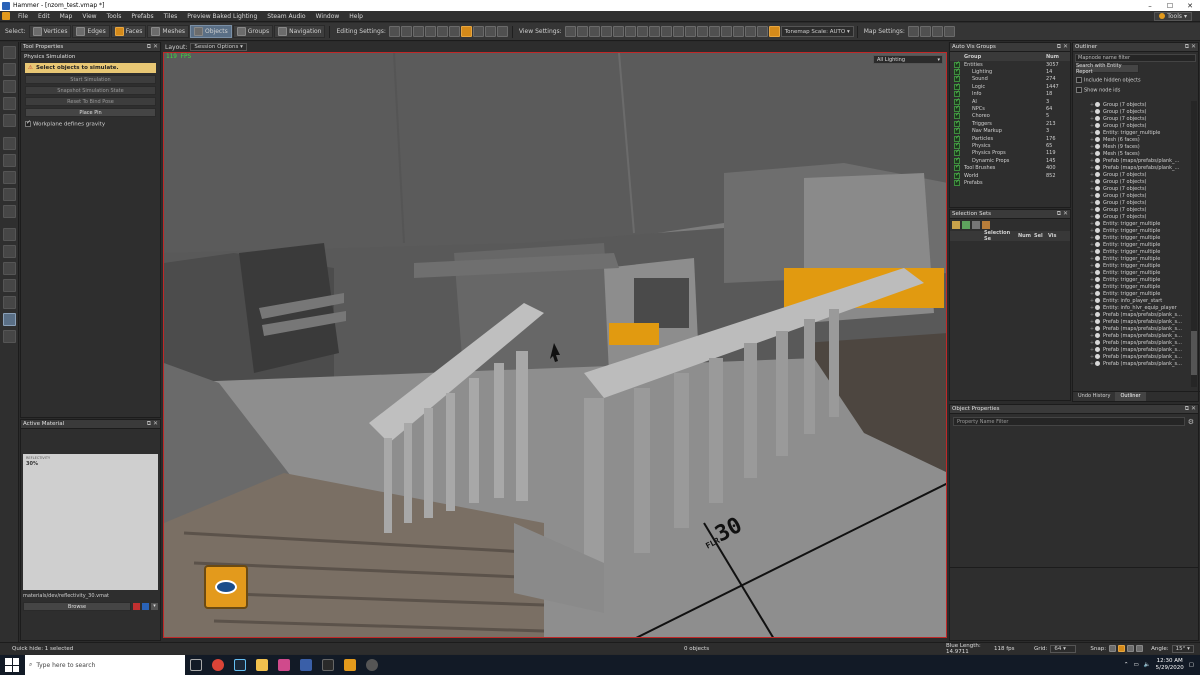 This screenshot has width=1200, height=675. What do you see at coordinates (750, 31) in the screenshot?
I see `view-setting-16-icon` at bounding box center [750, 31].